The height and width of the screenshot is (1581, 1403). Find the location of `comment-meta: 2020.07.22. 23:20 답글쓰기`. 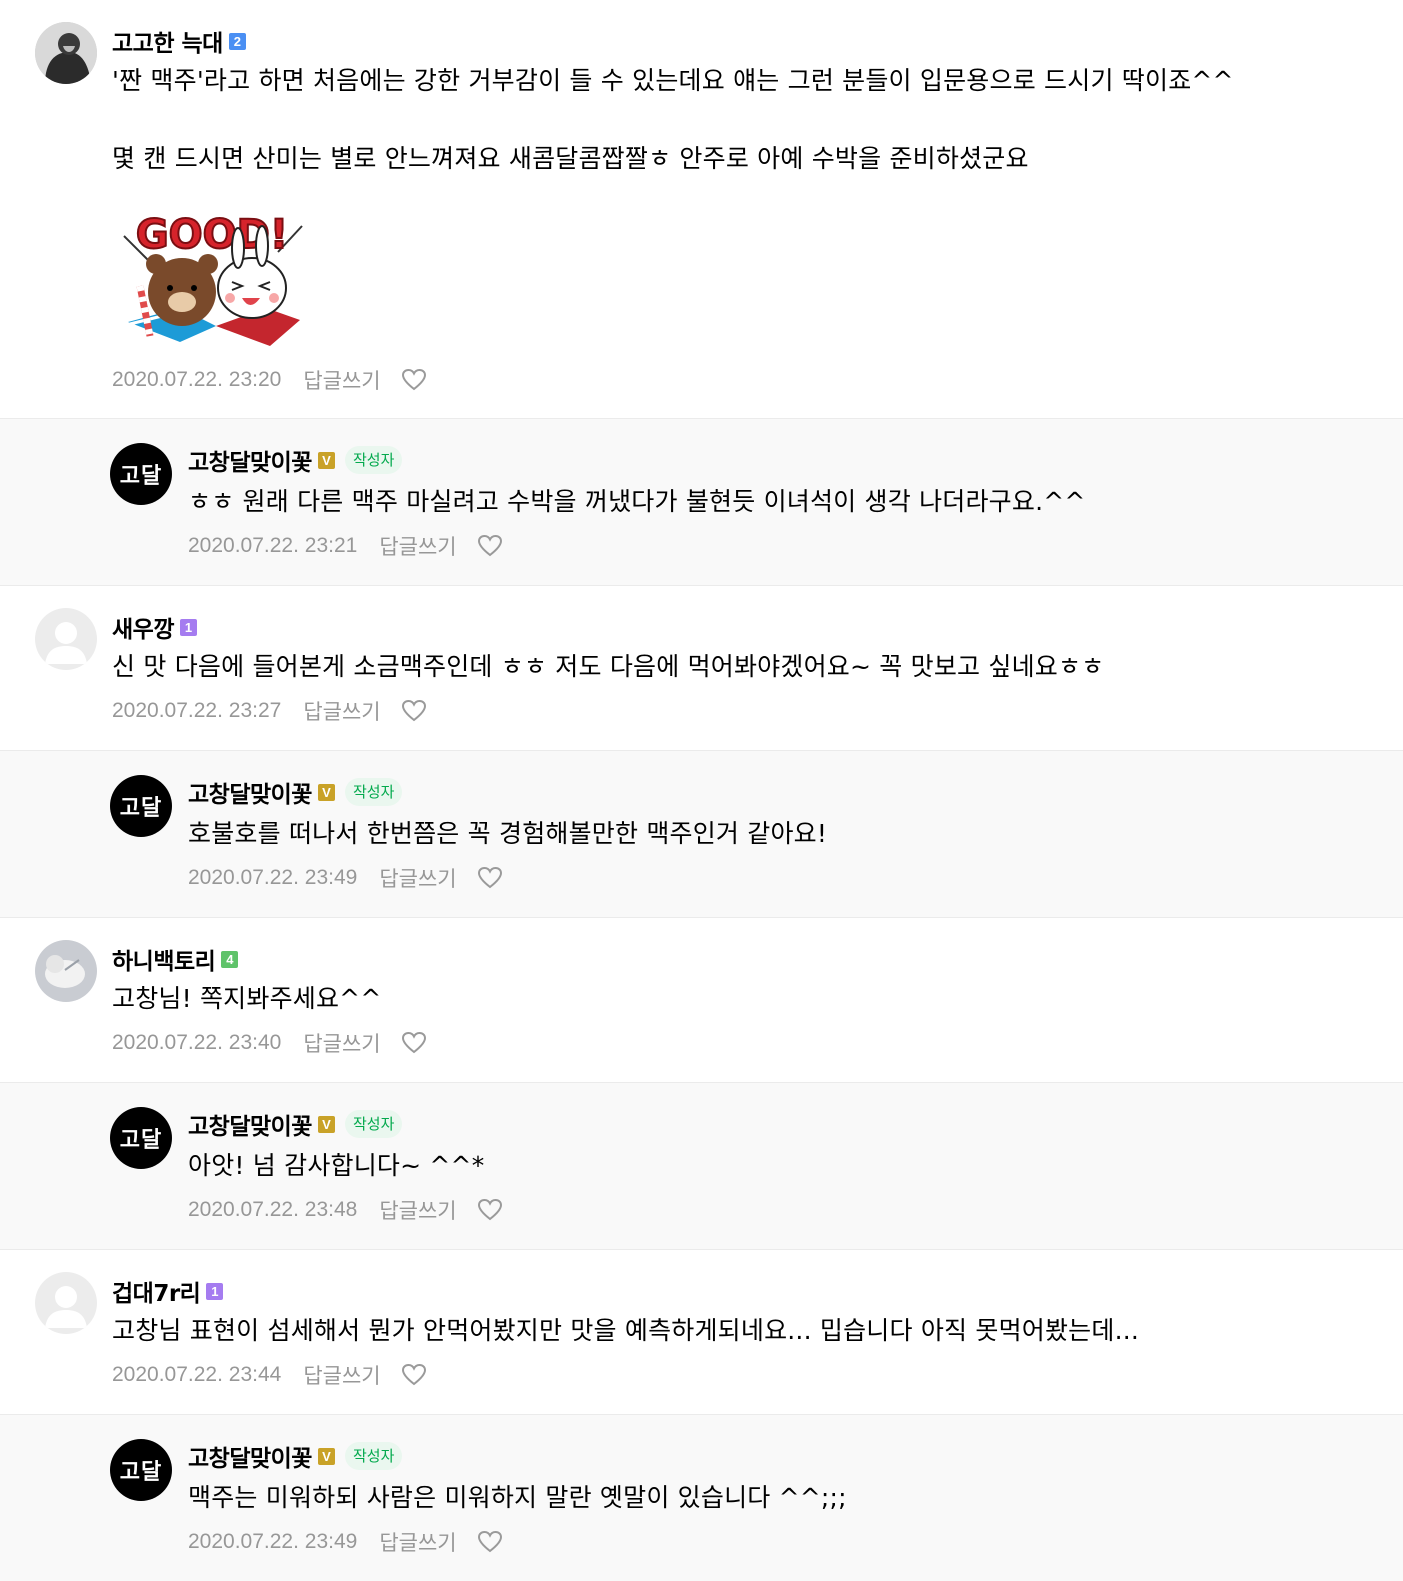

comment-meta: 2020.07.22. 23:20 답글쓰기 is located at coordinates (269, 380).